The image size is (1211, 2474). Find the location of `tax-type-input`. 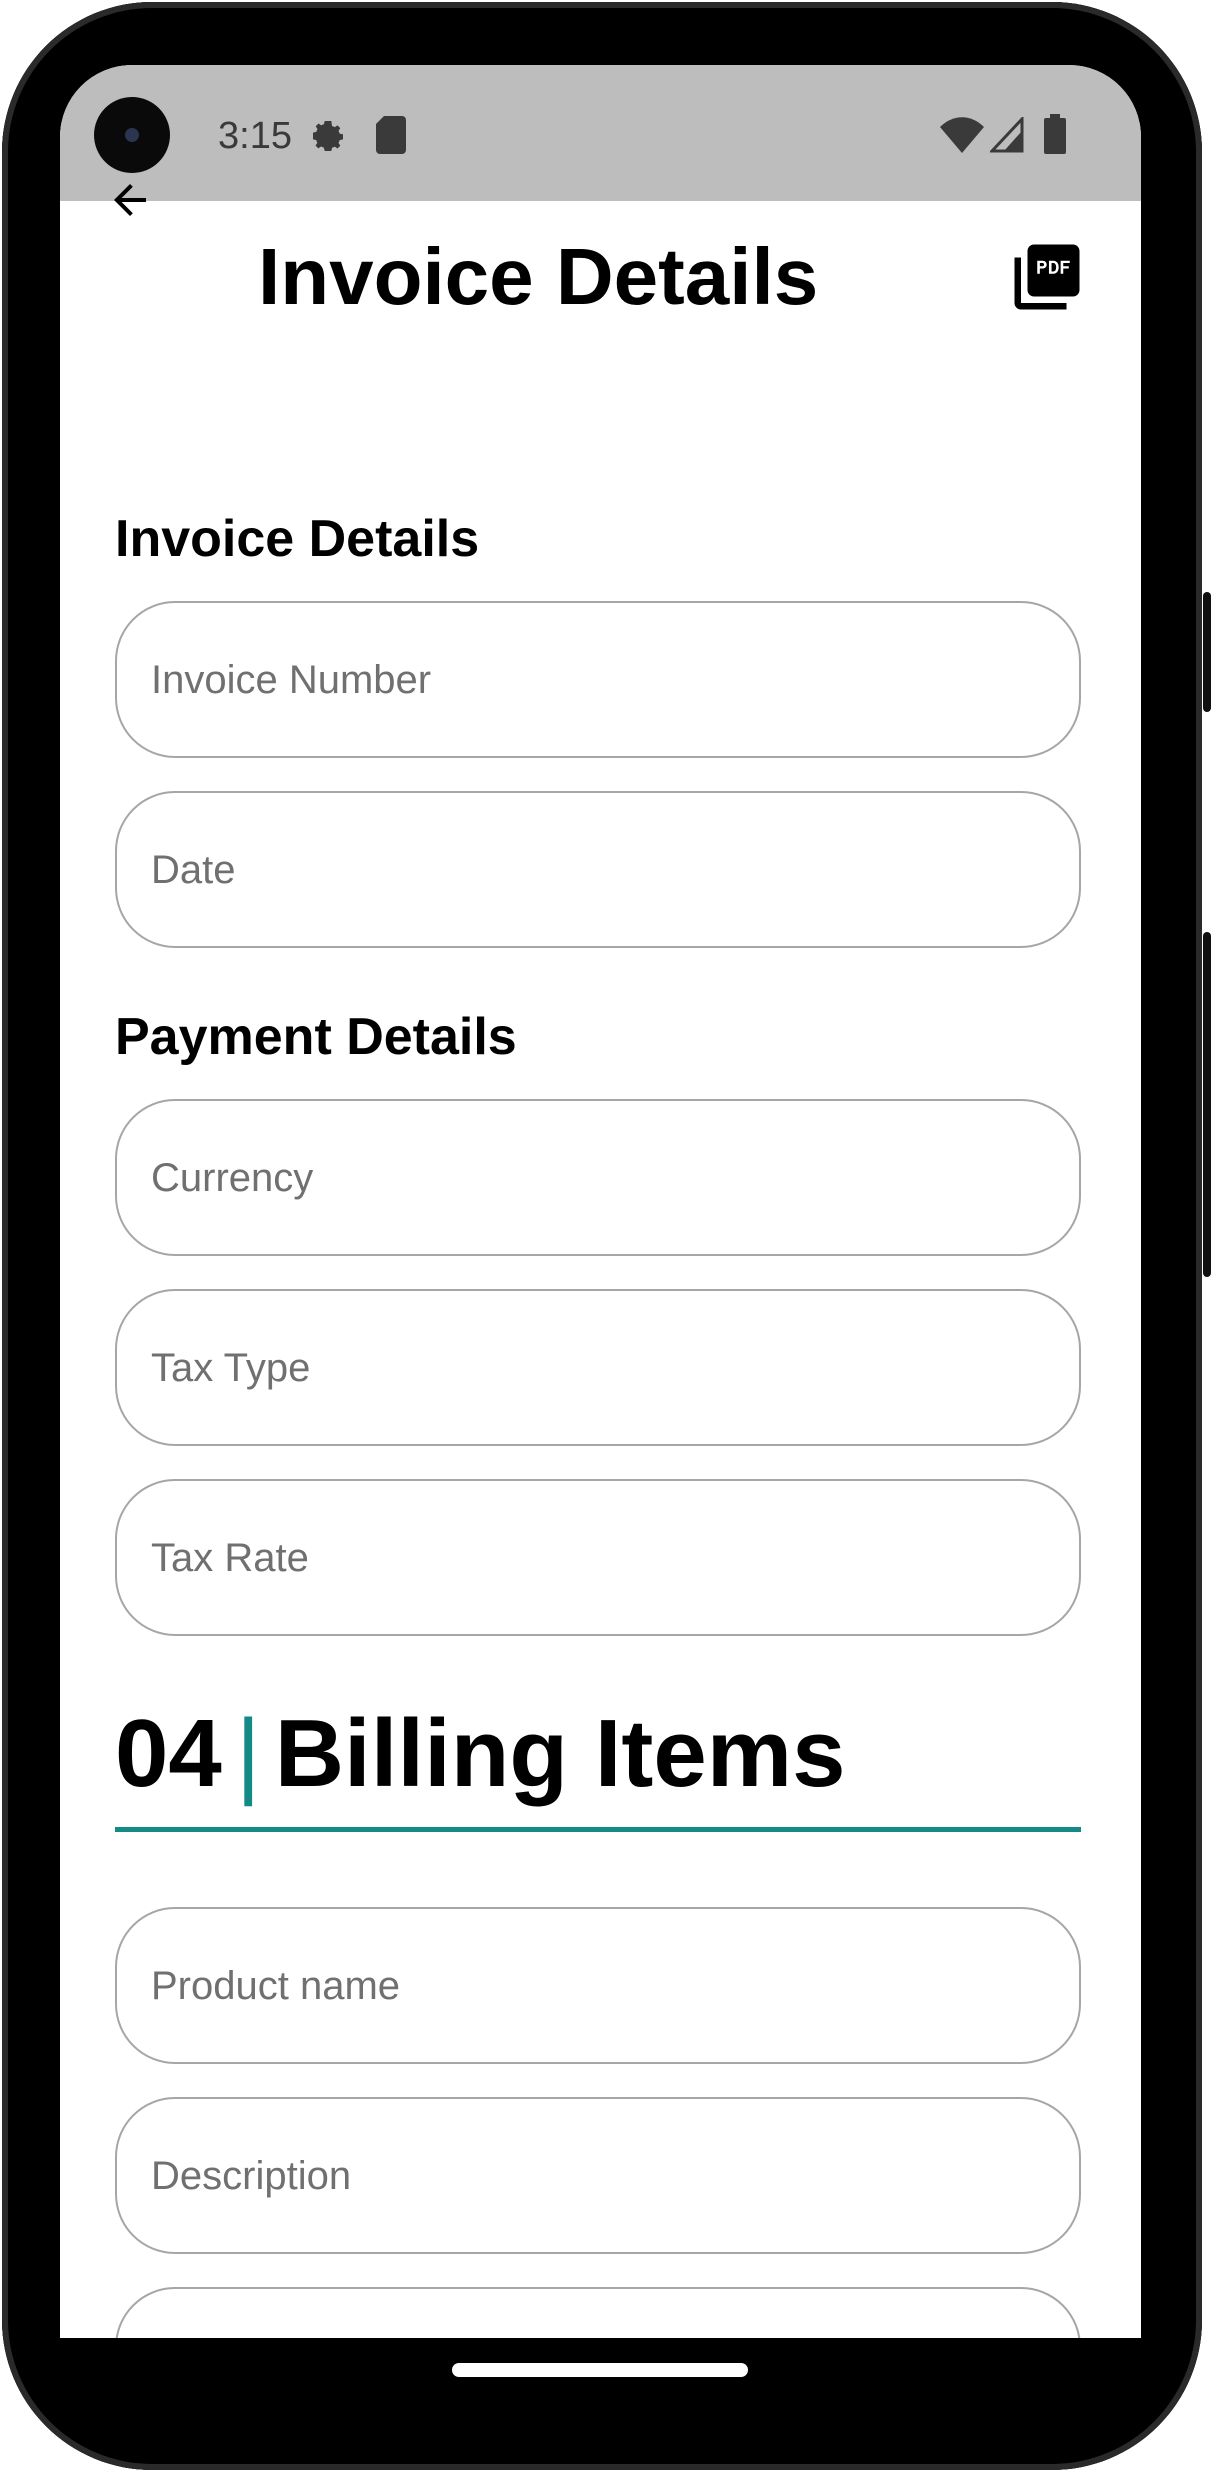

tax-type-input is located at coordinates (601, 1368).